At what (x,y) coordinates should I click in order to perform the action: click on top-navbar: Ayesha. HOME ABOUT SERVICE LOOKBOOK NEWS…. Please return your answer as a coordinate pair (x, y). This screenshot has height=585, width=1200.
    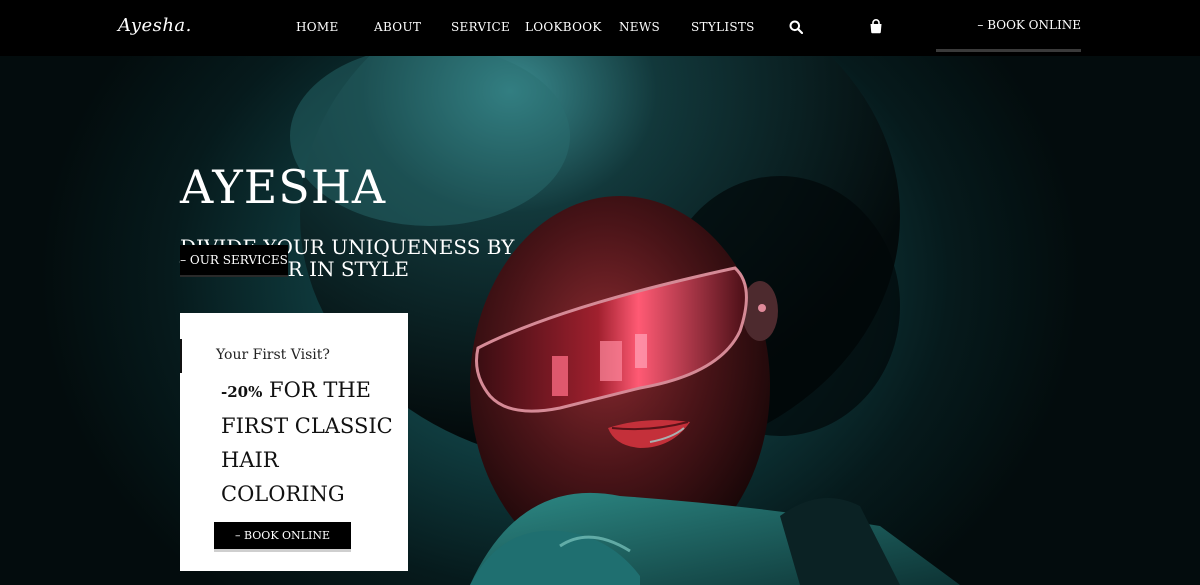
    Looking at the image, I should click on (600, 28).